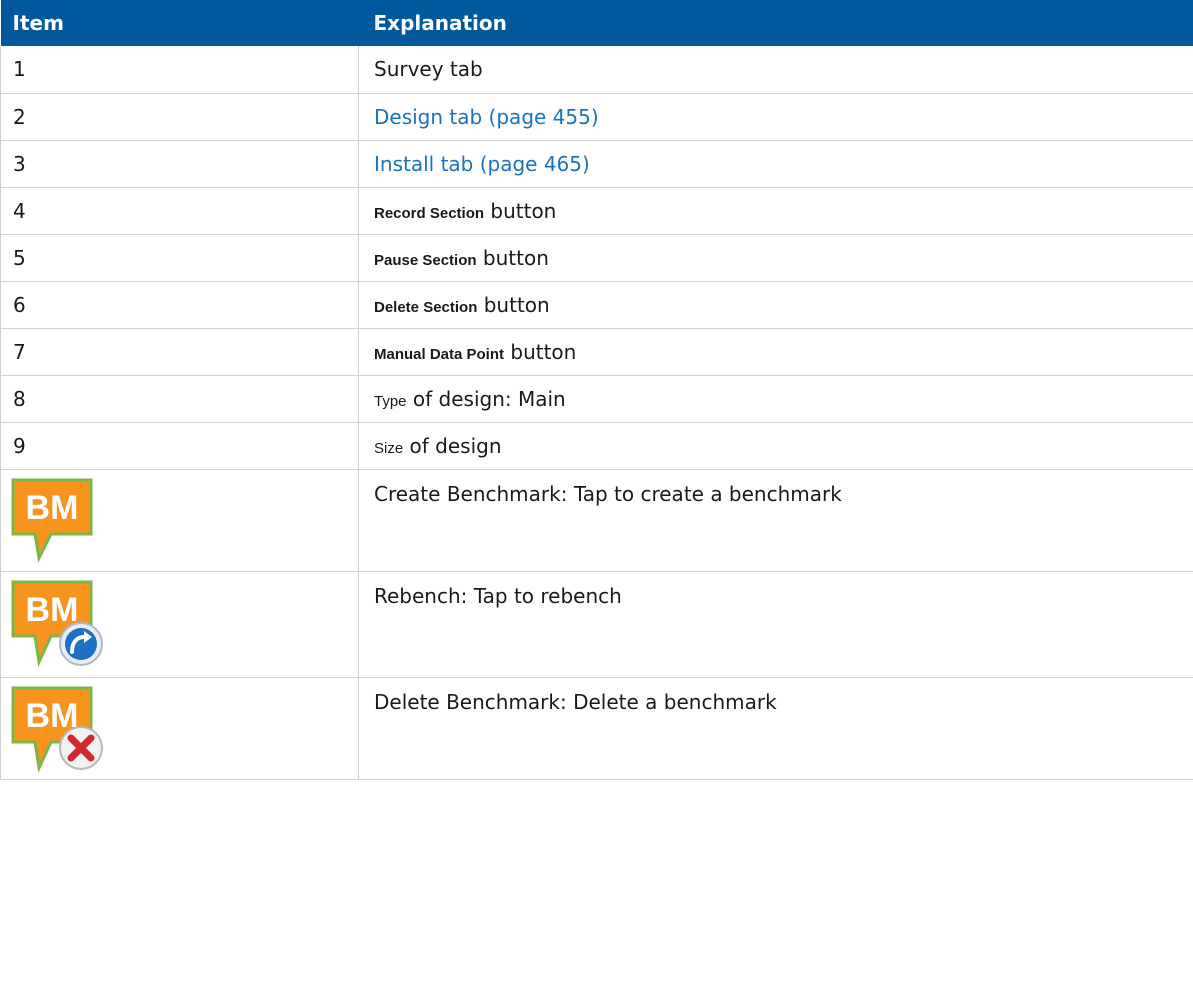 This screenshot has height=1003, width=1193. I want to click on table-row: 3 Install tab (page 465), so click(596, 164).